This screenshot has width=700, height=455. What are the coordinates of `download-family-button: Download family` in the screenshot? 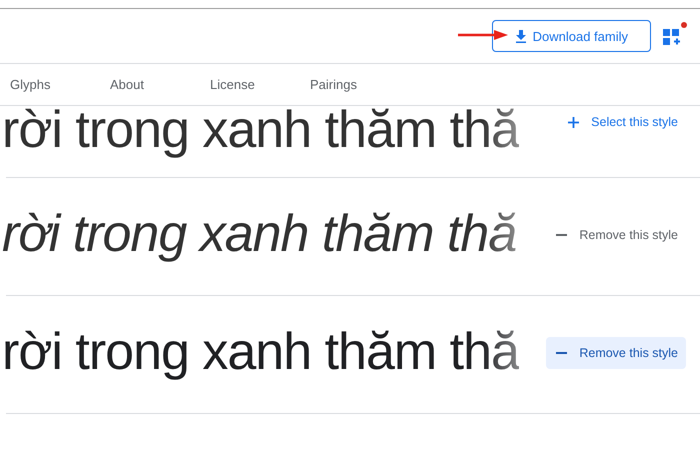 It's located at (571, 36).